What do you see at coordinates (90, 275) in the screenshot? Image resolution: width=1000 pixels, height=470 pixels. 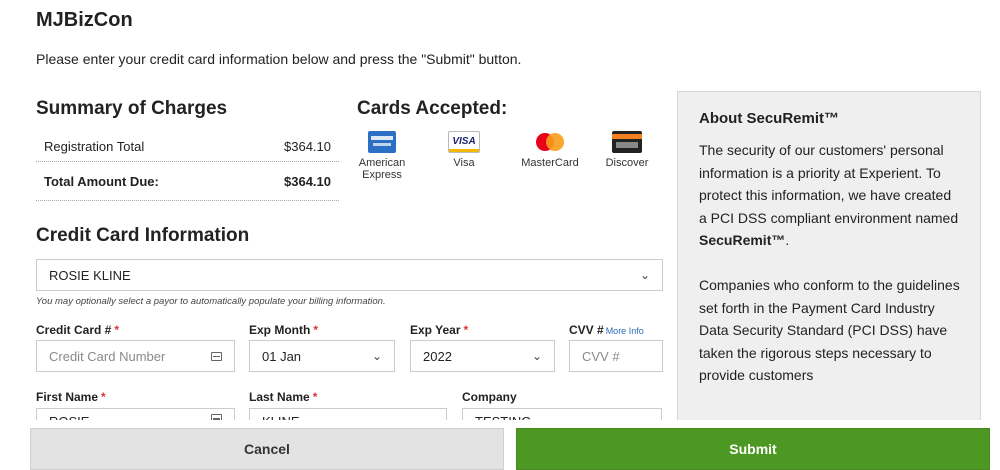 I see `payor-select-value: ROSIE KLINE` at bounding box center [90, 275].